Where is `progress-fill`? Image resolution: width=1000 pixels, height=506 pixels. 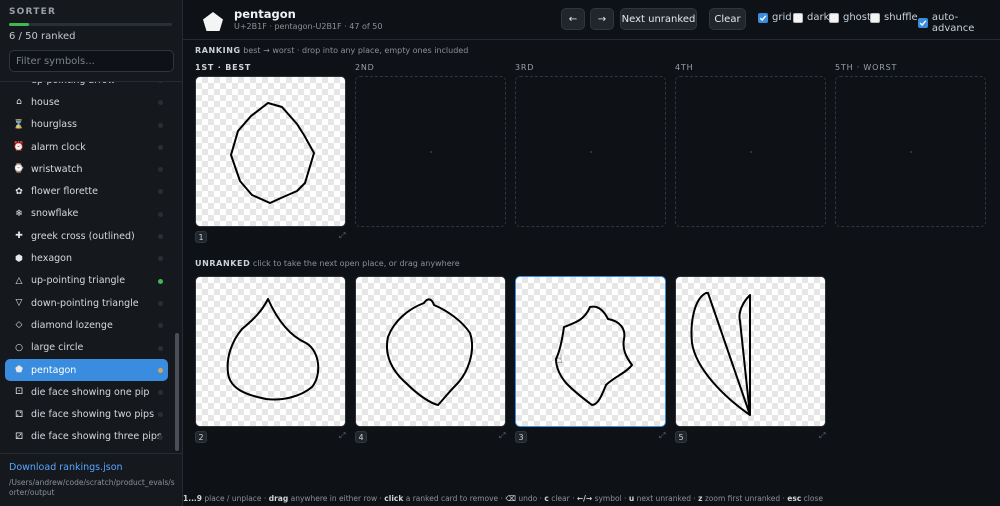 progress-fill is located at coordinates (19, 24).